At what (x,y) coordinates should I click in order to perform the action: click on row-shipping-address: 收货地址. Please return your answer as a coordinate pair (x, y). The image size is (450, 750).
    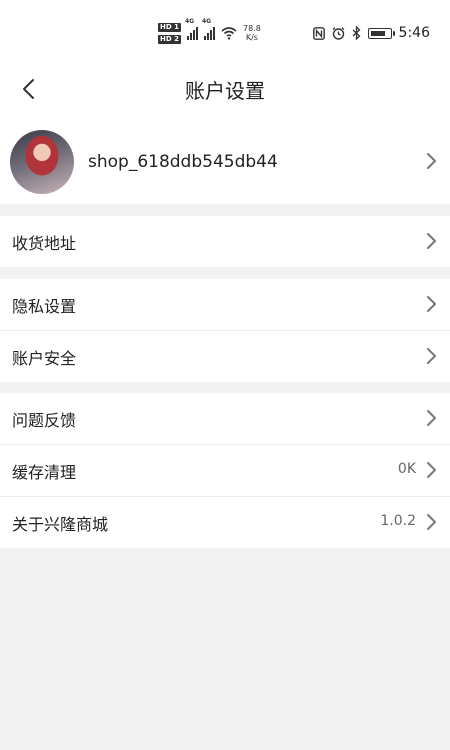
    Looking at the image, I should click on (225, 241).